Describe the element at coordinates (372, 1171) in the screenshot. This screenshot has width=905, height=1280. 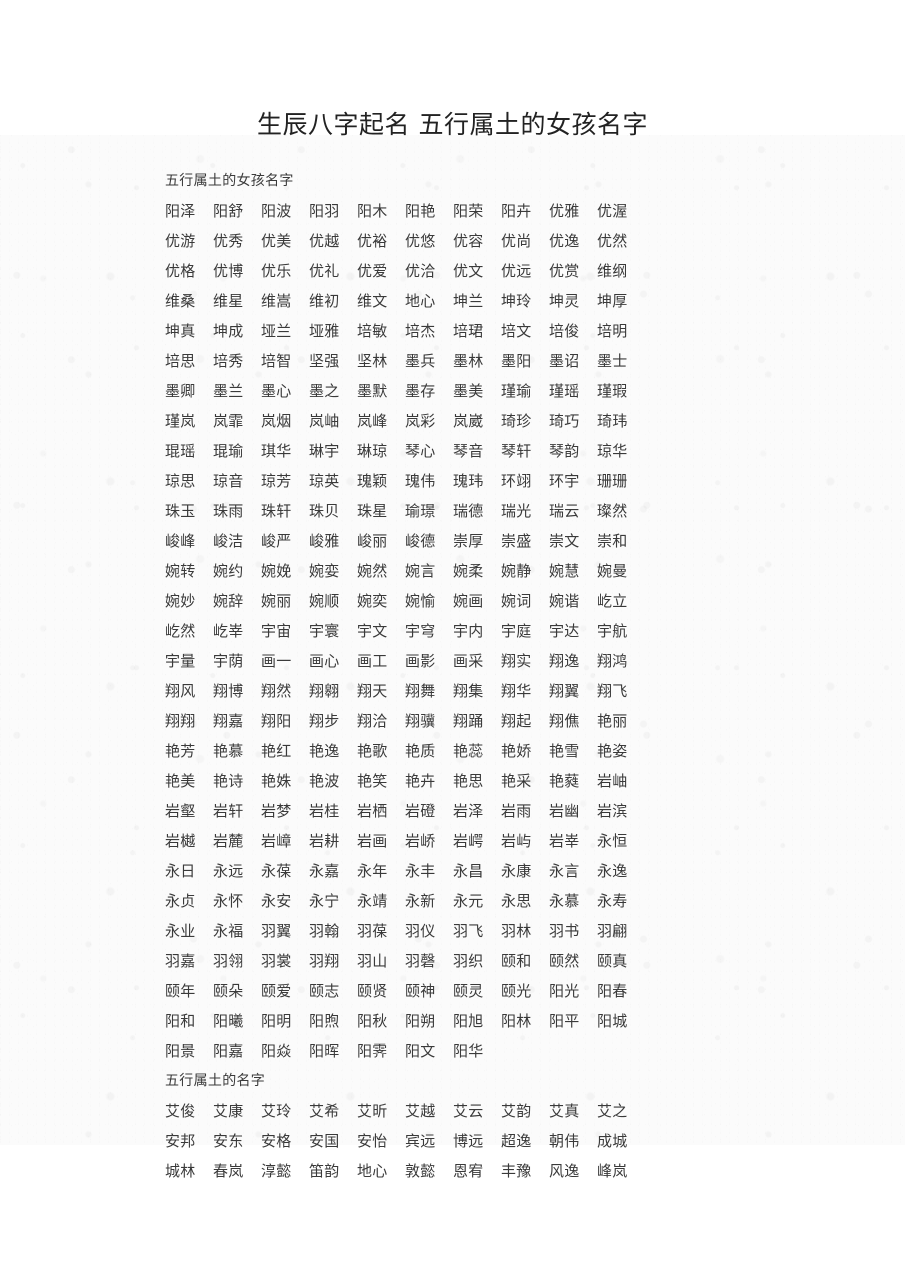
I see `name-cell: 地心` at that location.